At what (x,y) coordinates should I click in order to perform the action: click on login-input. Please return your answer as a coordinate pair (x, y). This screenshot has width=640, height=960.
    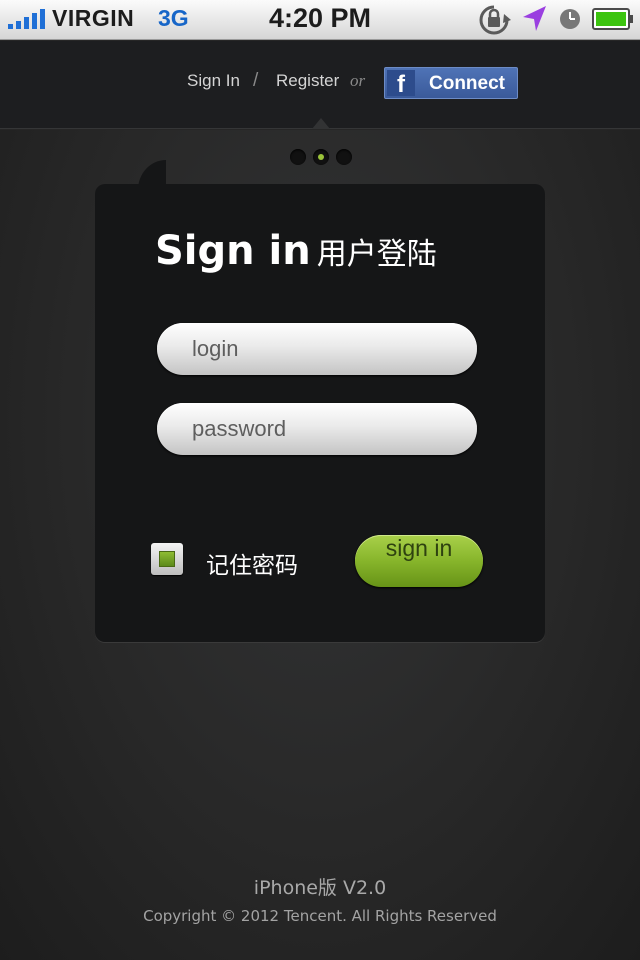
    Looking at the image, I should click on (317, 349).